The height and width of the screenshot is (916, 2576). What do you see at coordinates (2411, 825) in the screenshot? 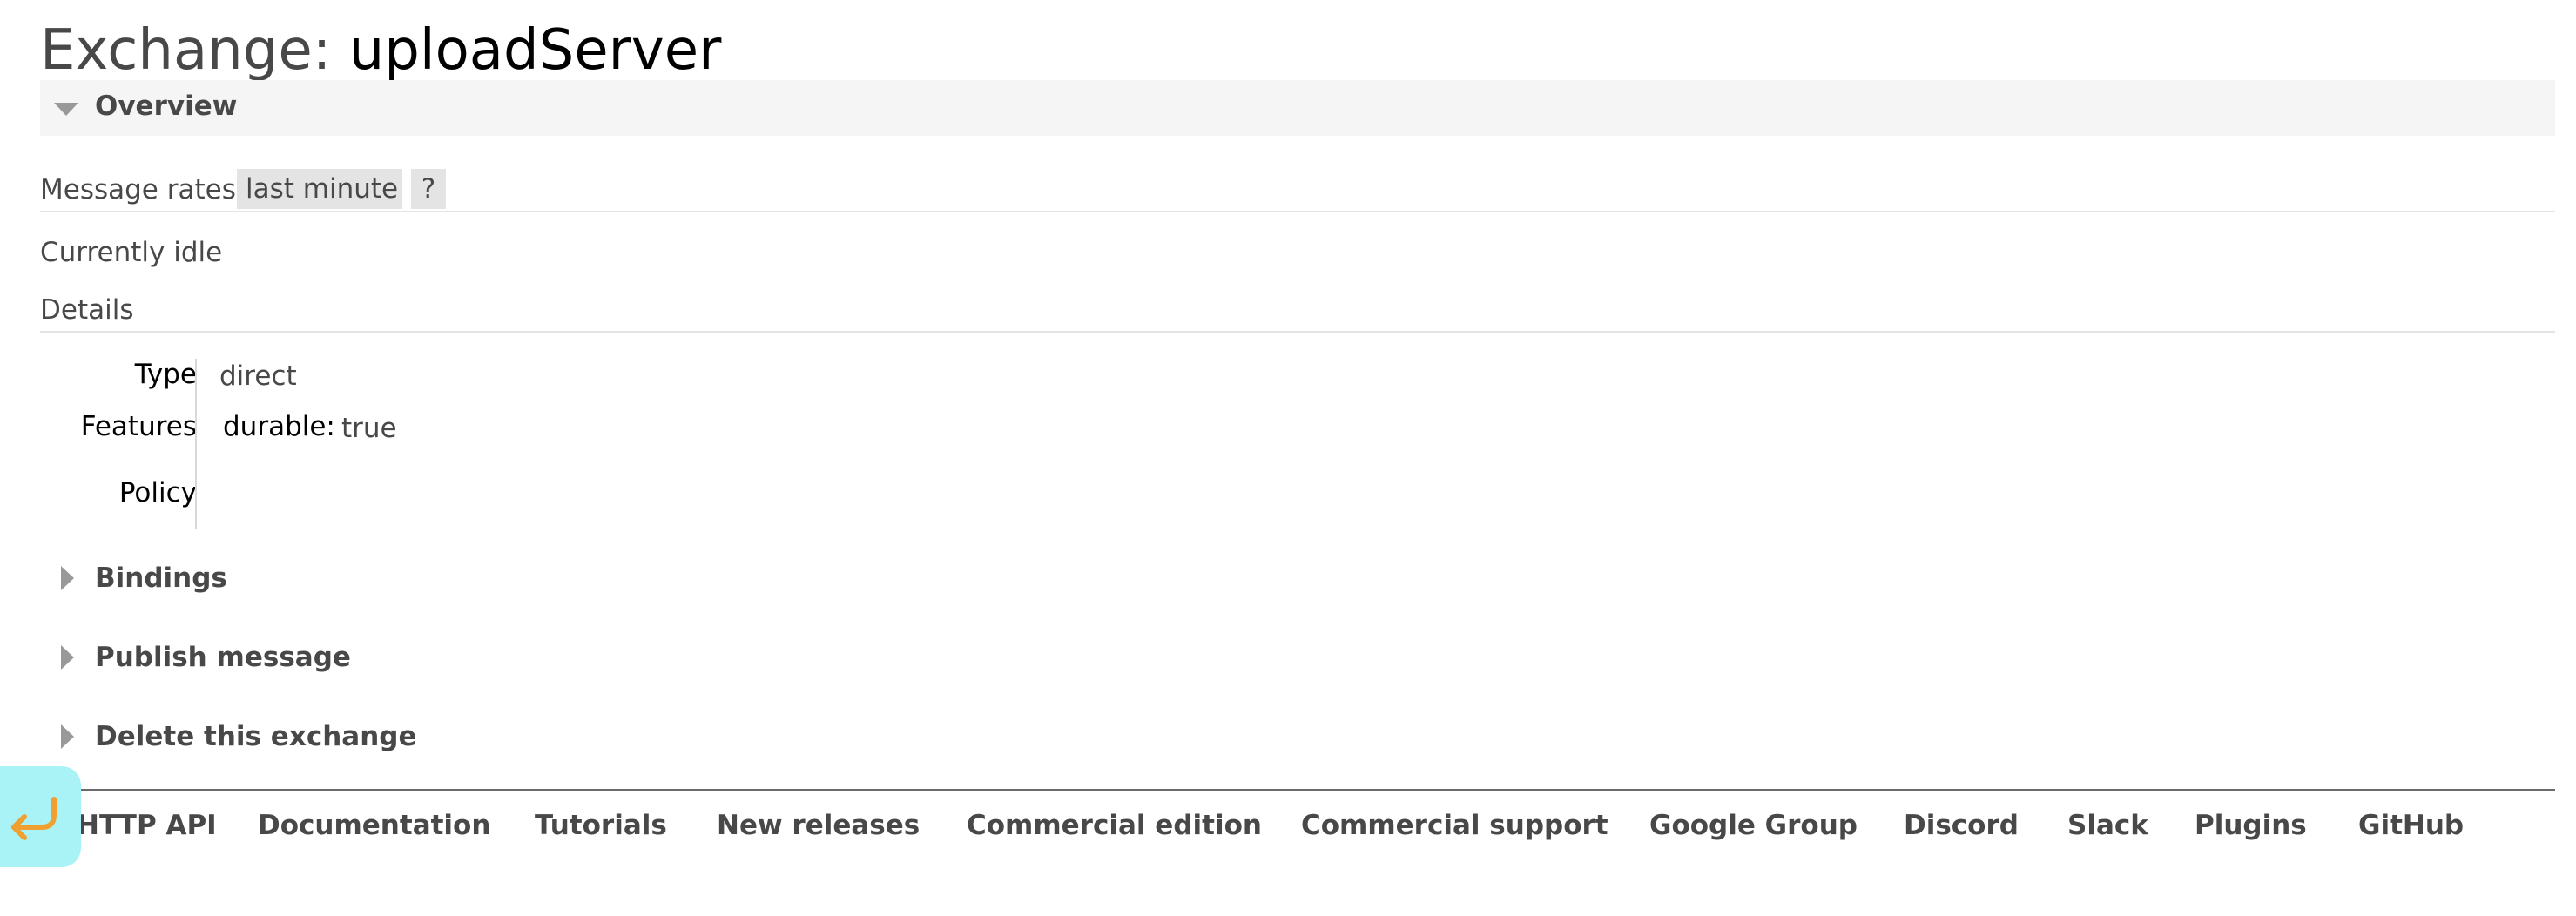
I see `footer-link-github: GitHub` at bounding box center [2411, 825].